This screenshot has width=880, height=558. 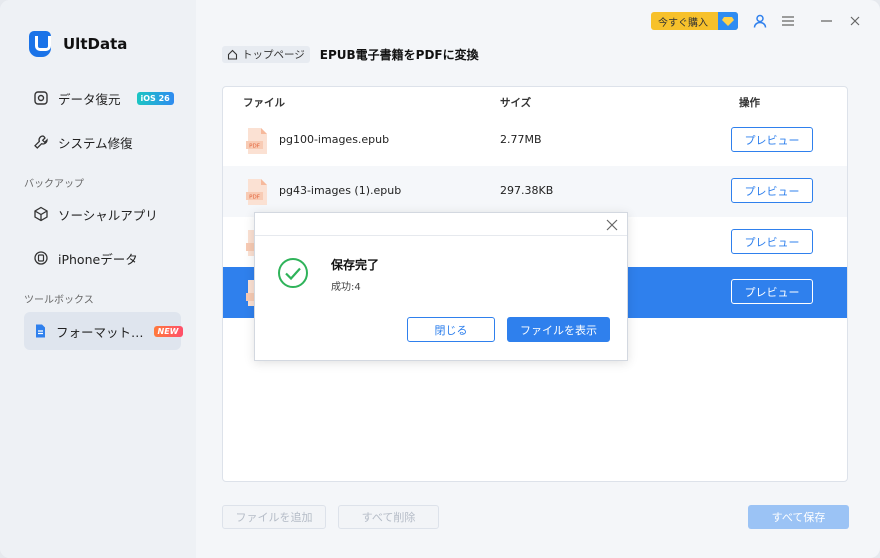 I want to click on close-icon, so click(x=855, y=21).